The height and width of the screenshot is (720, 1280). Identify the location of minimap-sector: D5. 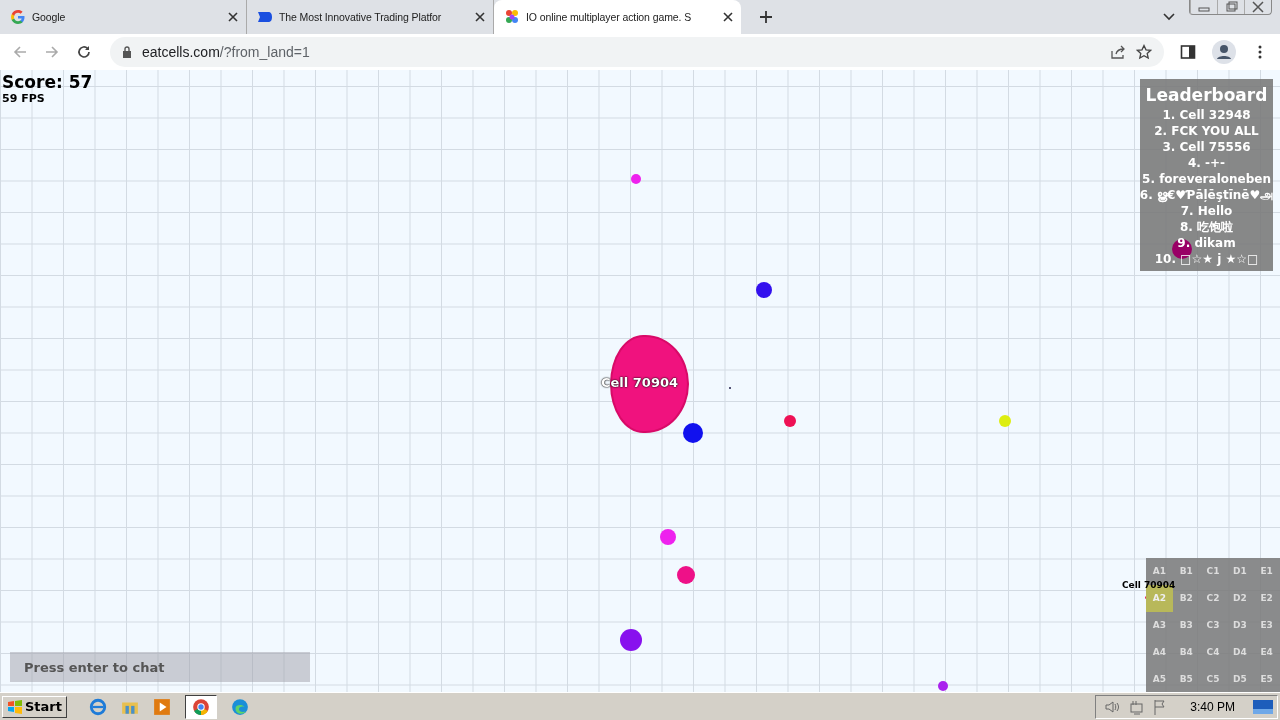
(1239, 679).